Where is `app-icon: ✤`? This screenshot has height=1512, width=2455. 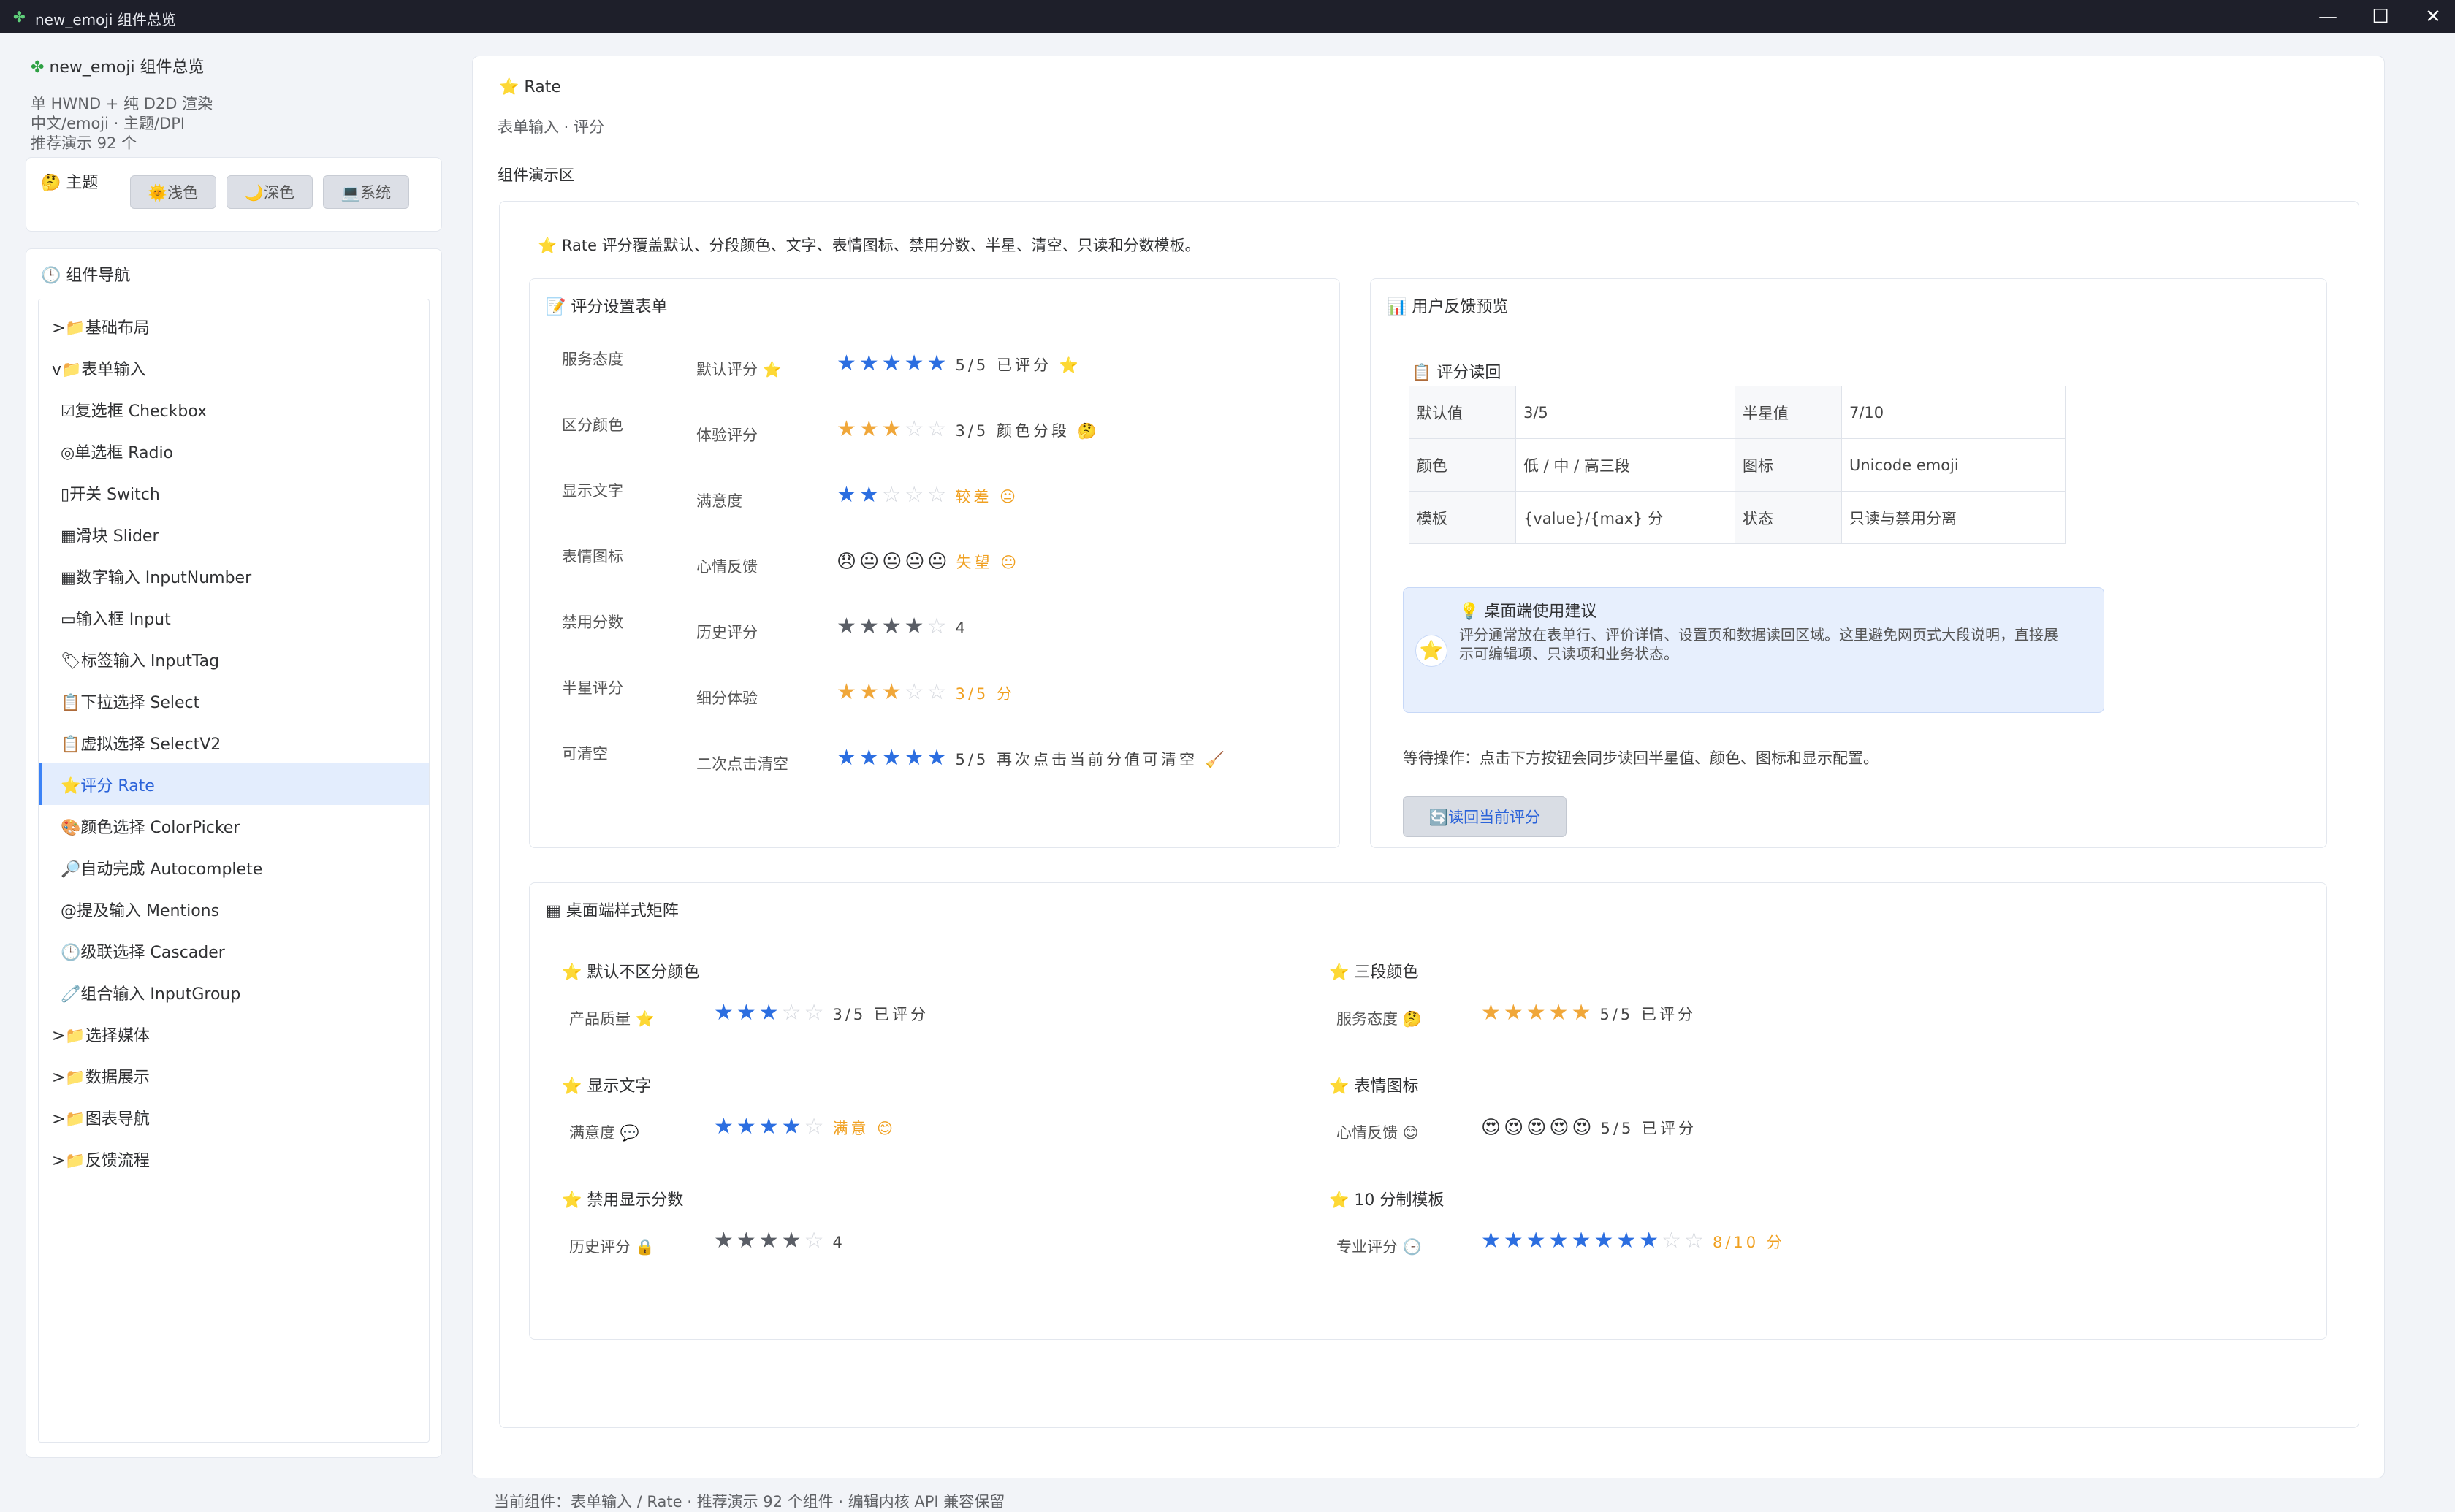 app-icon: ✤ is located at coordinates (19, 17).